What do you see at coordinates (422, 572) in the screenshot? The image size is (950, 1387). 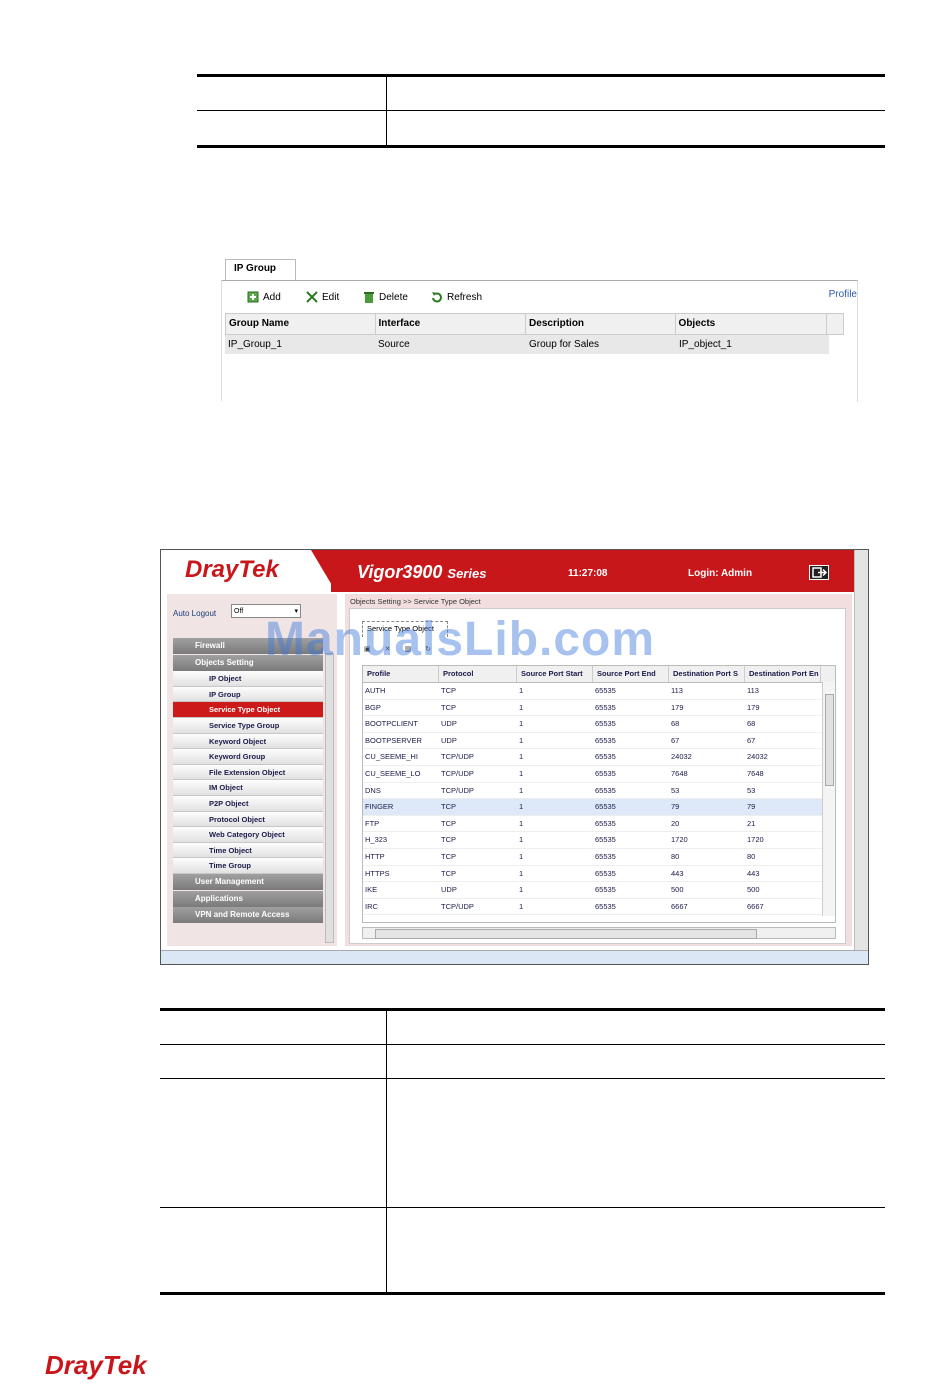 I see `model-series: Vigor3900 Series` at bounding box center [422, 572].